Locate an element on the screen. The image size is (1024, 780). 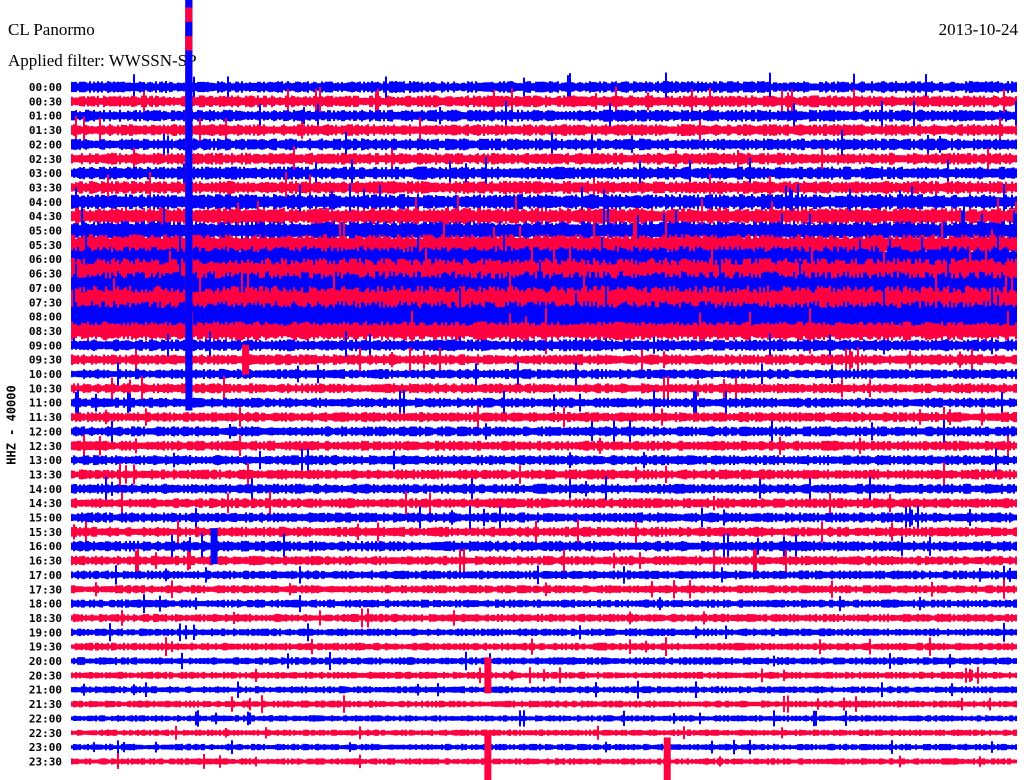
row-time-label: 19:00 is located at coordinates (45, 632).